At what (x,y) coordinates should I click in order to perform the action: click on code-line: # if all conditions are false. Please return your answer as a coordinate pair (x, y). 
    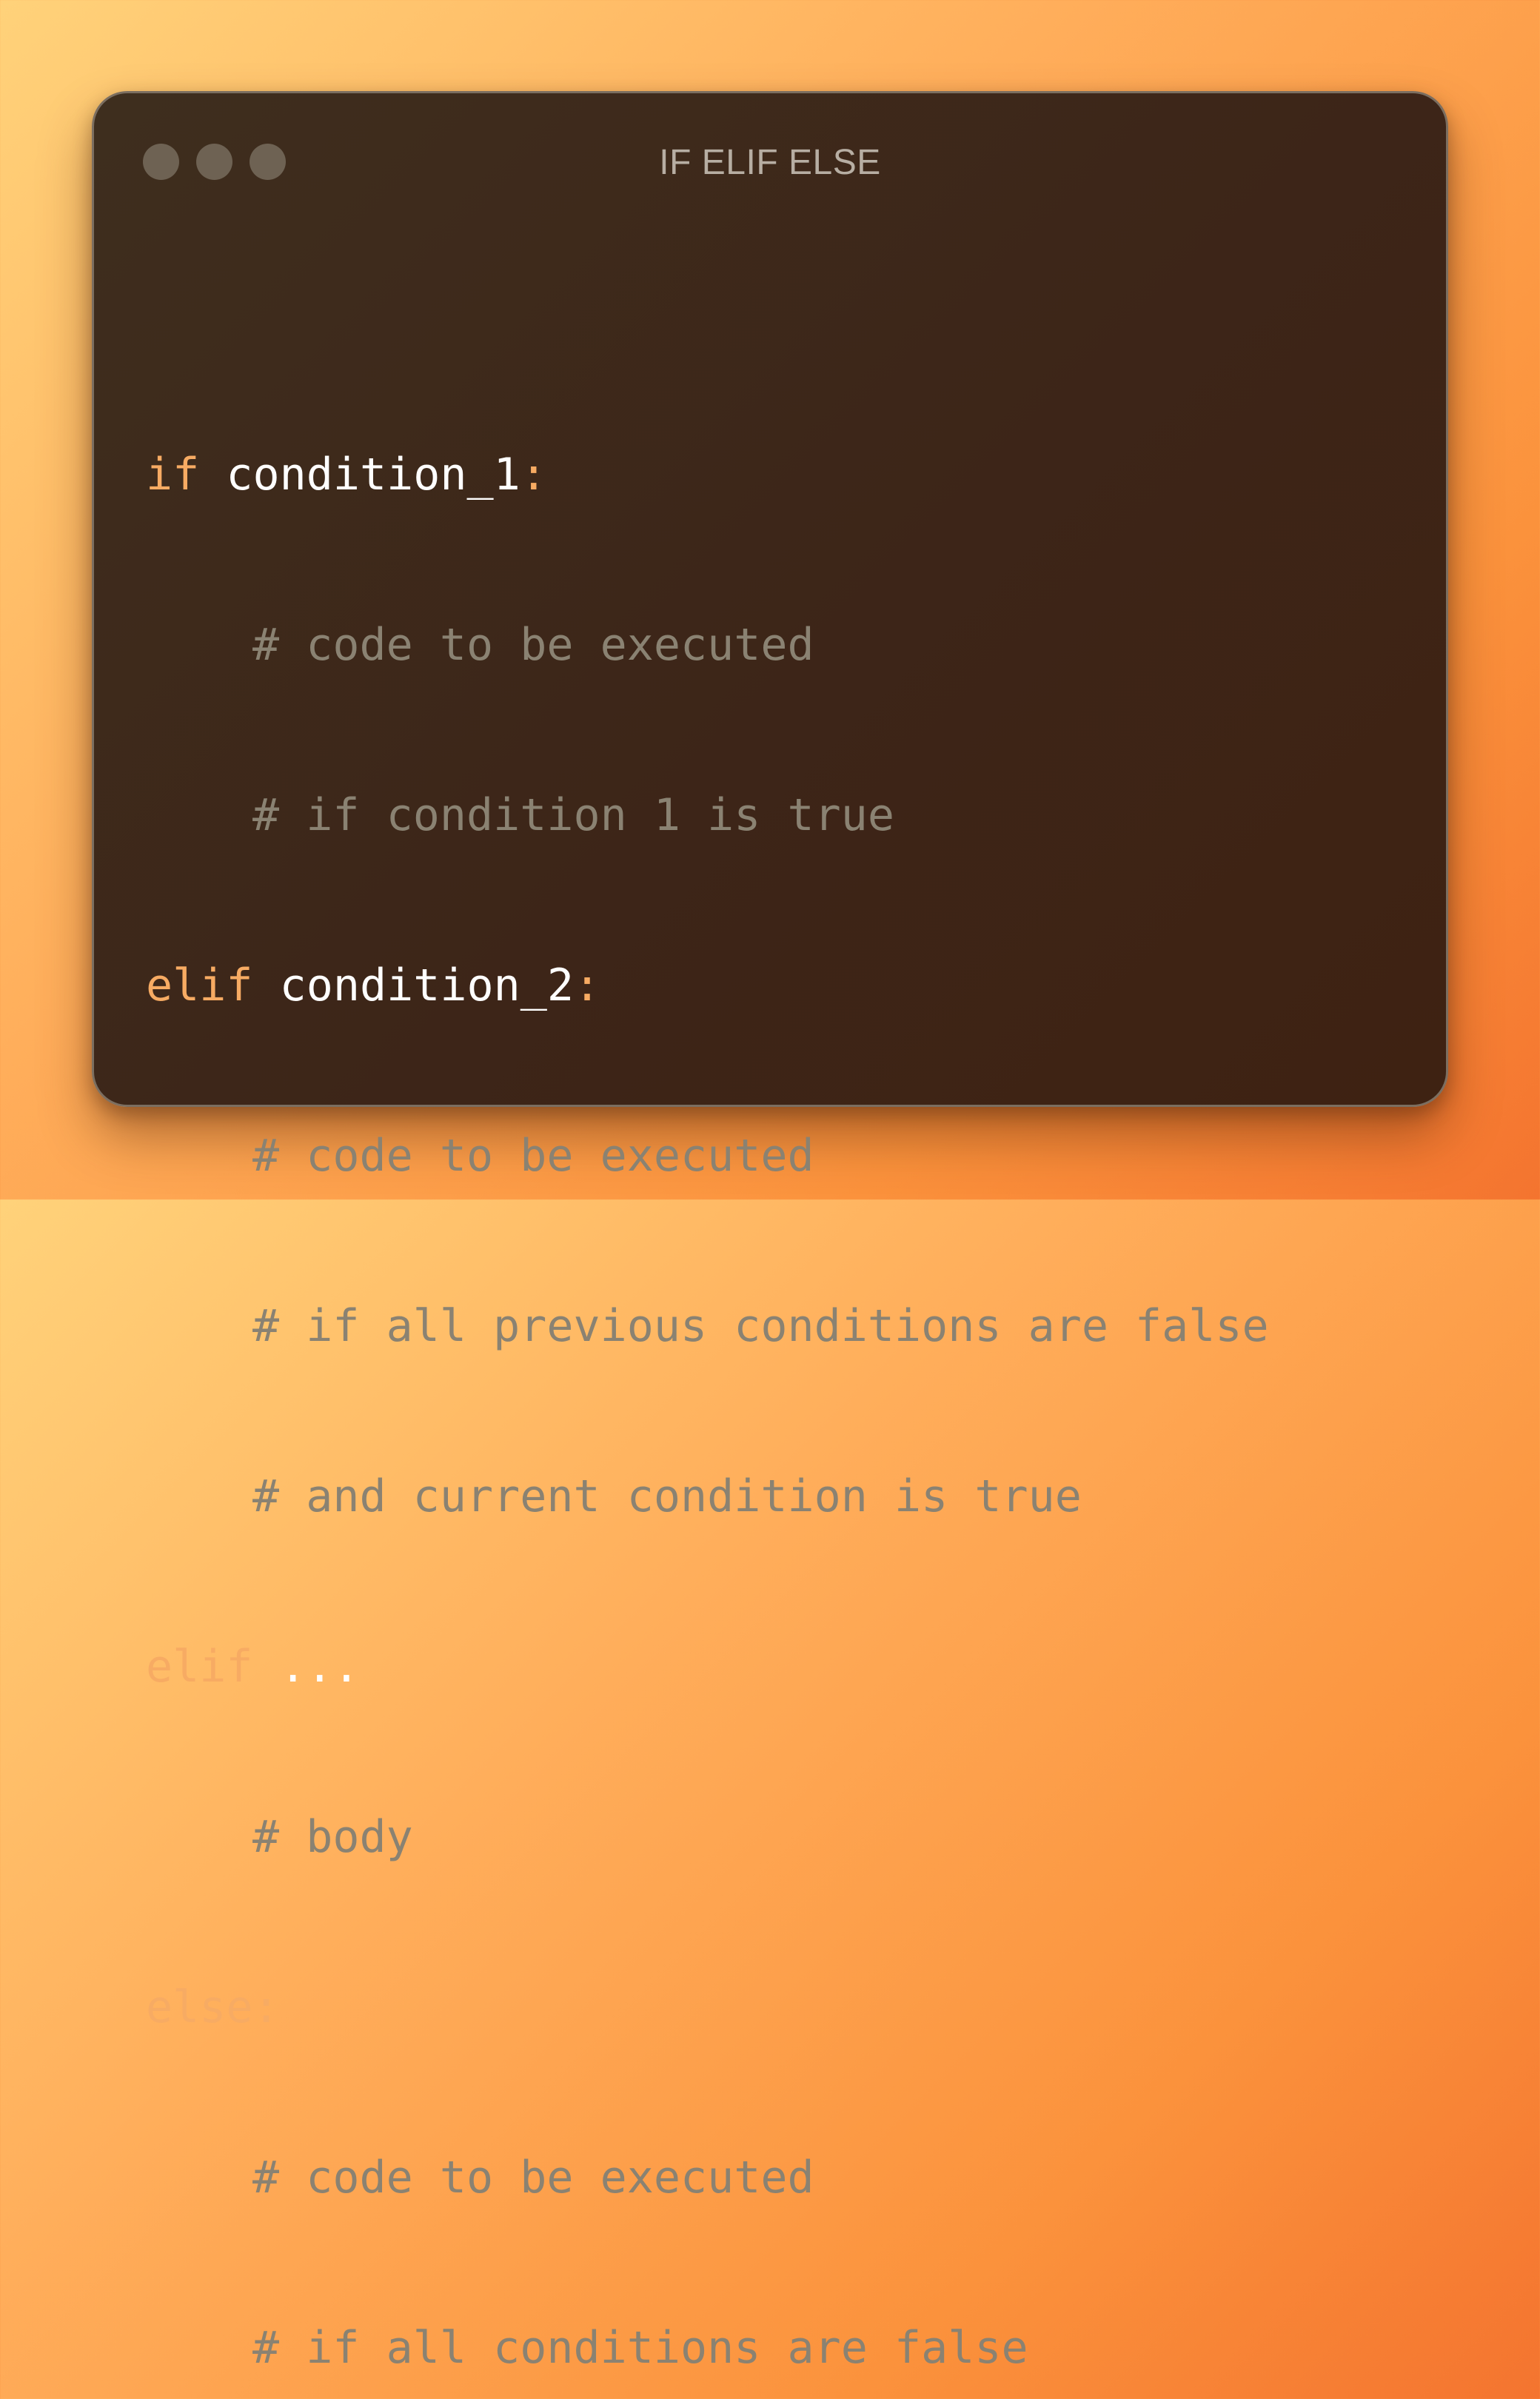
    Looking at the image, I should click on (708, 2348).